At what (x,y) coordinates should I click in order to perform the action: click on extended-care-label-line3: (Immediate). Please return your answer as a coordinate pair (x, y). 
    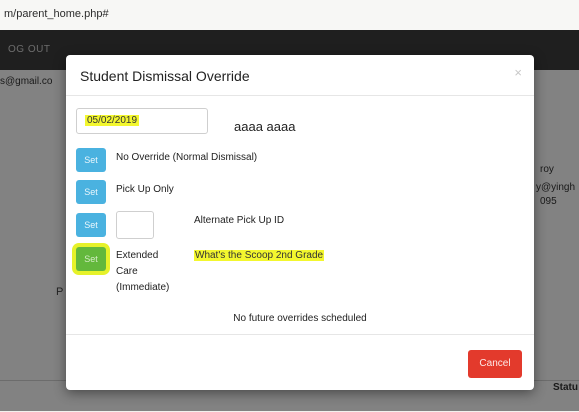
    Looking at the image, I should click on (143, 287).